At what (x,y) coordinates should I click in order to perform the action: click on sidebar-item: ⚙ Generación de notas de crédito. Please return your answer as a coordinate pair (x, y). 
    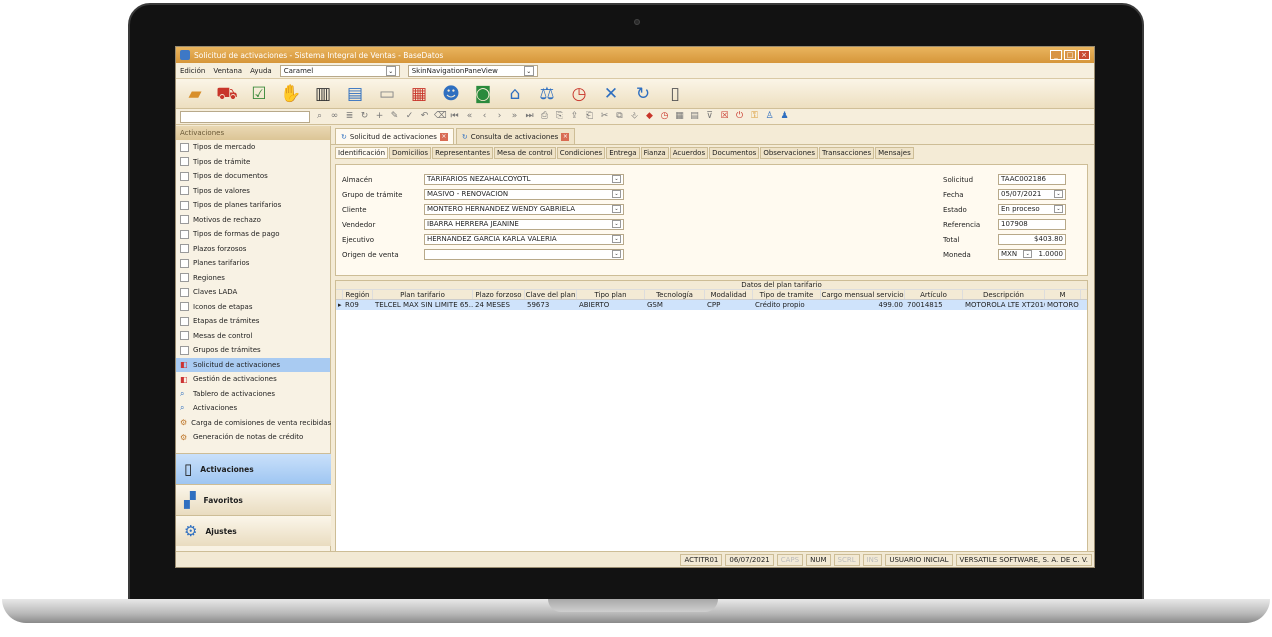
    Looking at the image, I should click on (253, 437).